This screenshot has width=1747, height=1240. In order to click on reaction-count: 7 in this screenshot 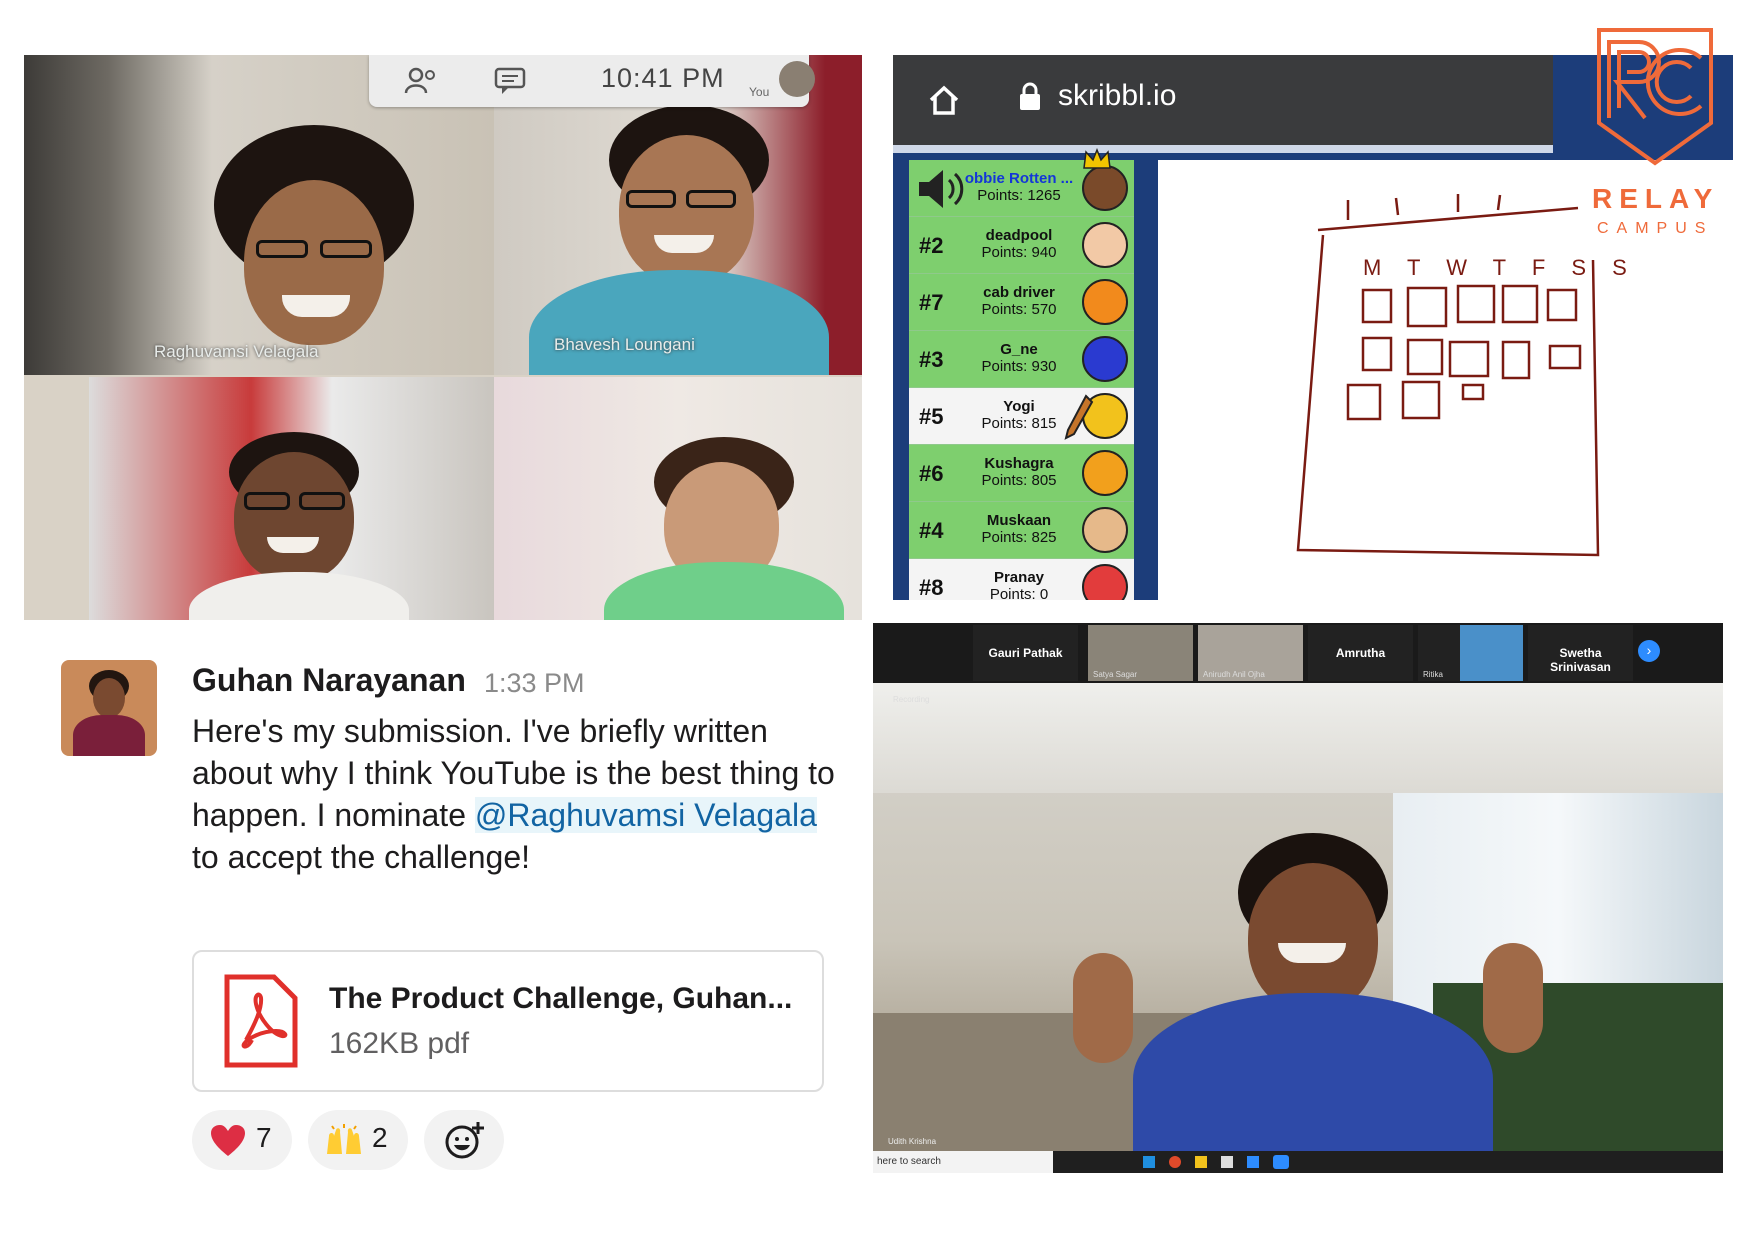, I will do `click(264, 1137)`.